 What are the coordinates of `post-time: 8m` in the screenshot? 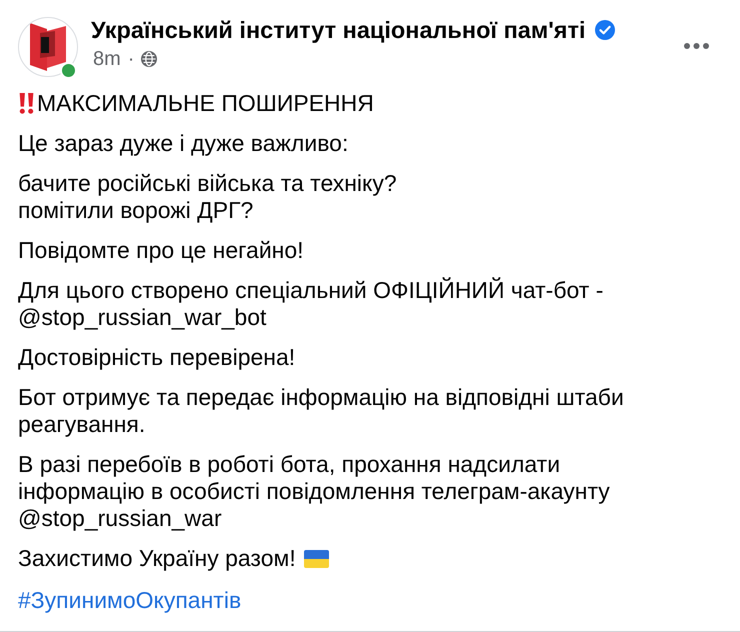 It's located at (107, 59).